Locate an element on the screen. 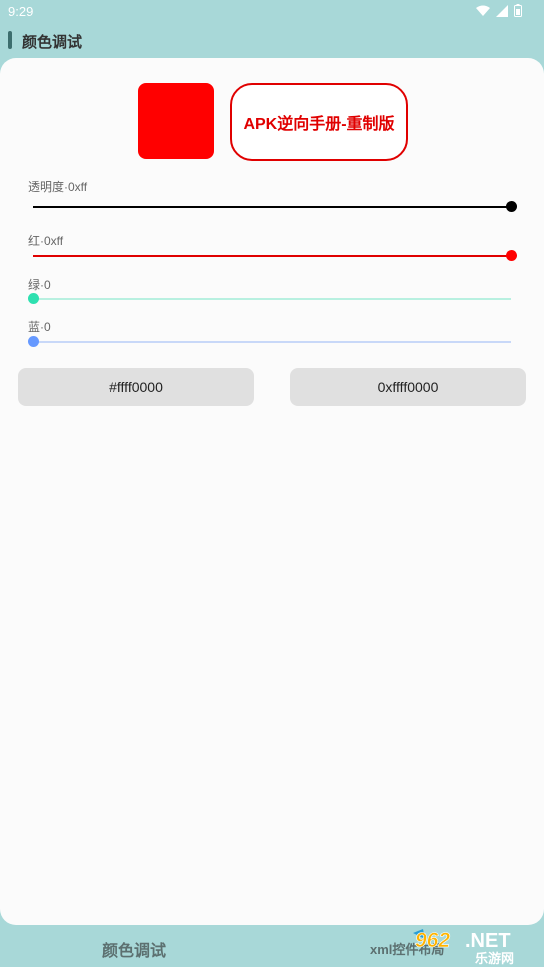 This screenshot has height=967, width=544. slider-label-blue: 蓝·0 is located at coordinates (39, 327).